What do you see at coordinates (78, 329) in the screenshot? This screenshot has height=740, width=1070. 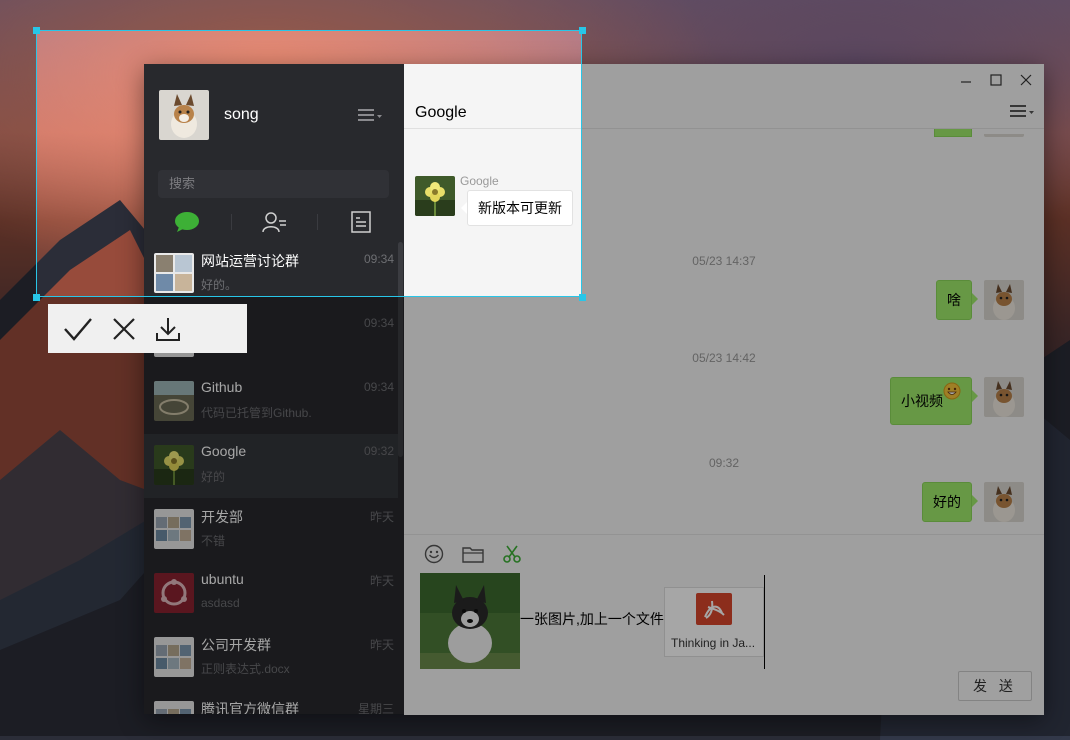 I see `confirm-icon` at bounding box center [78, 329].